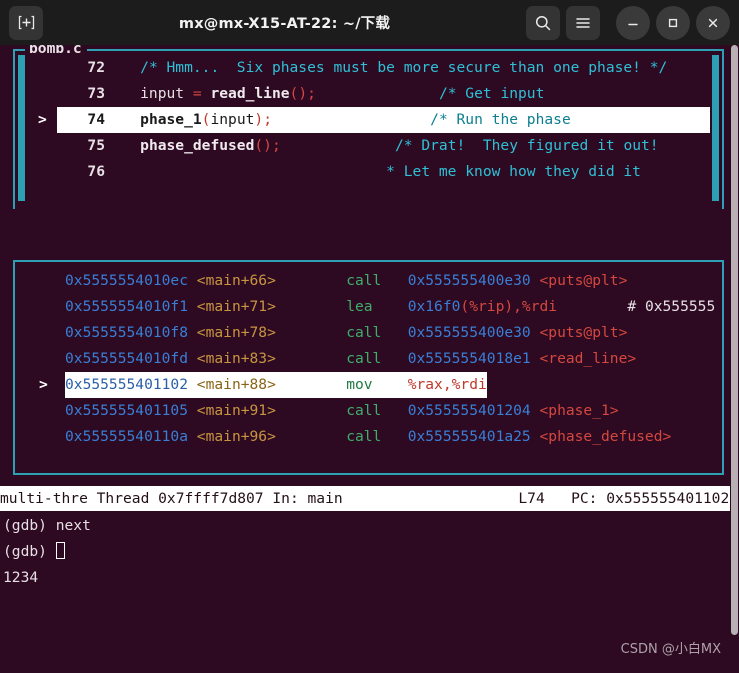 This screenshot has width=739, height=673. I want to click on code-token: 0x5555554010f8, so click(131, 332).